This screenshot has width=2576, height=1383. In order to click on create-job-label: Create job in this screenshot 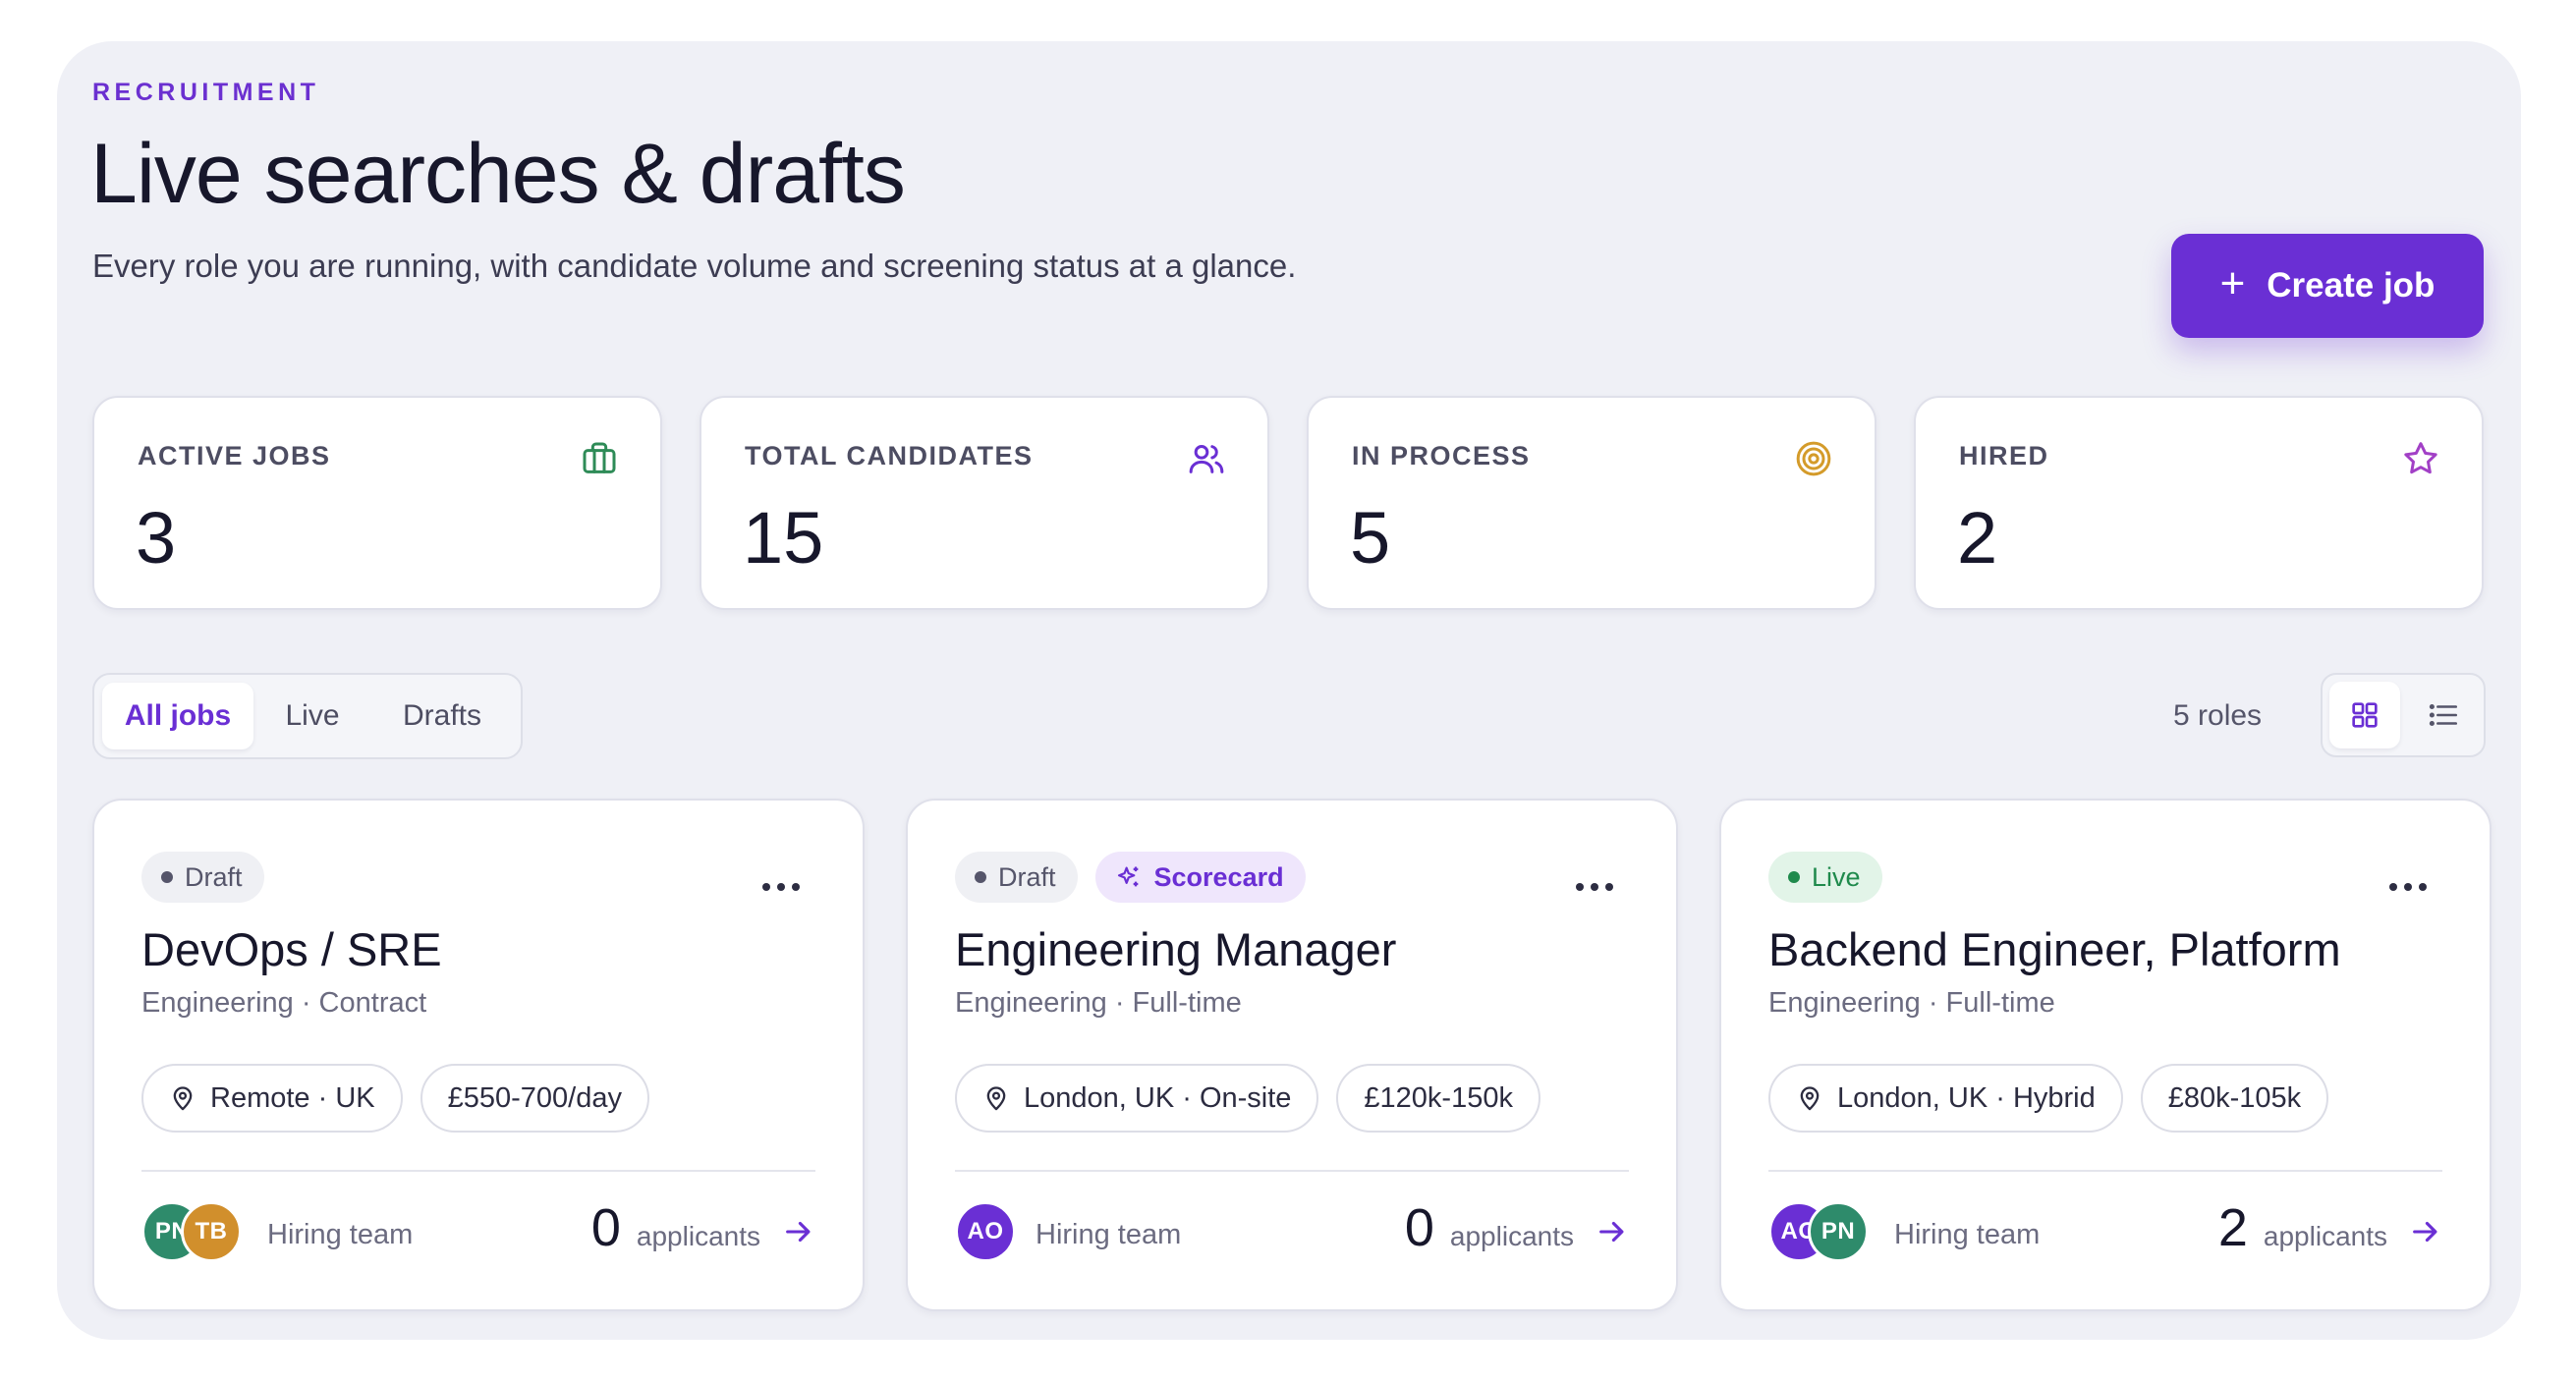, I will do `click(2351, 285)`.